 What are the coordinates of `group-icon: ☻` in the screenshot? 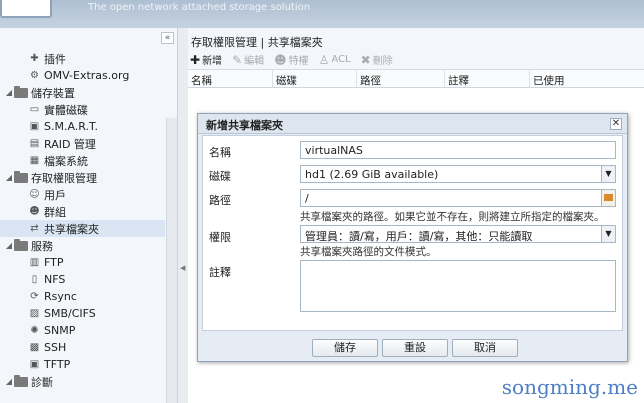 It's located at (34, 211).